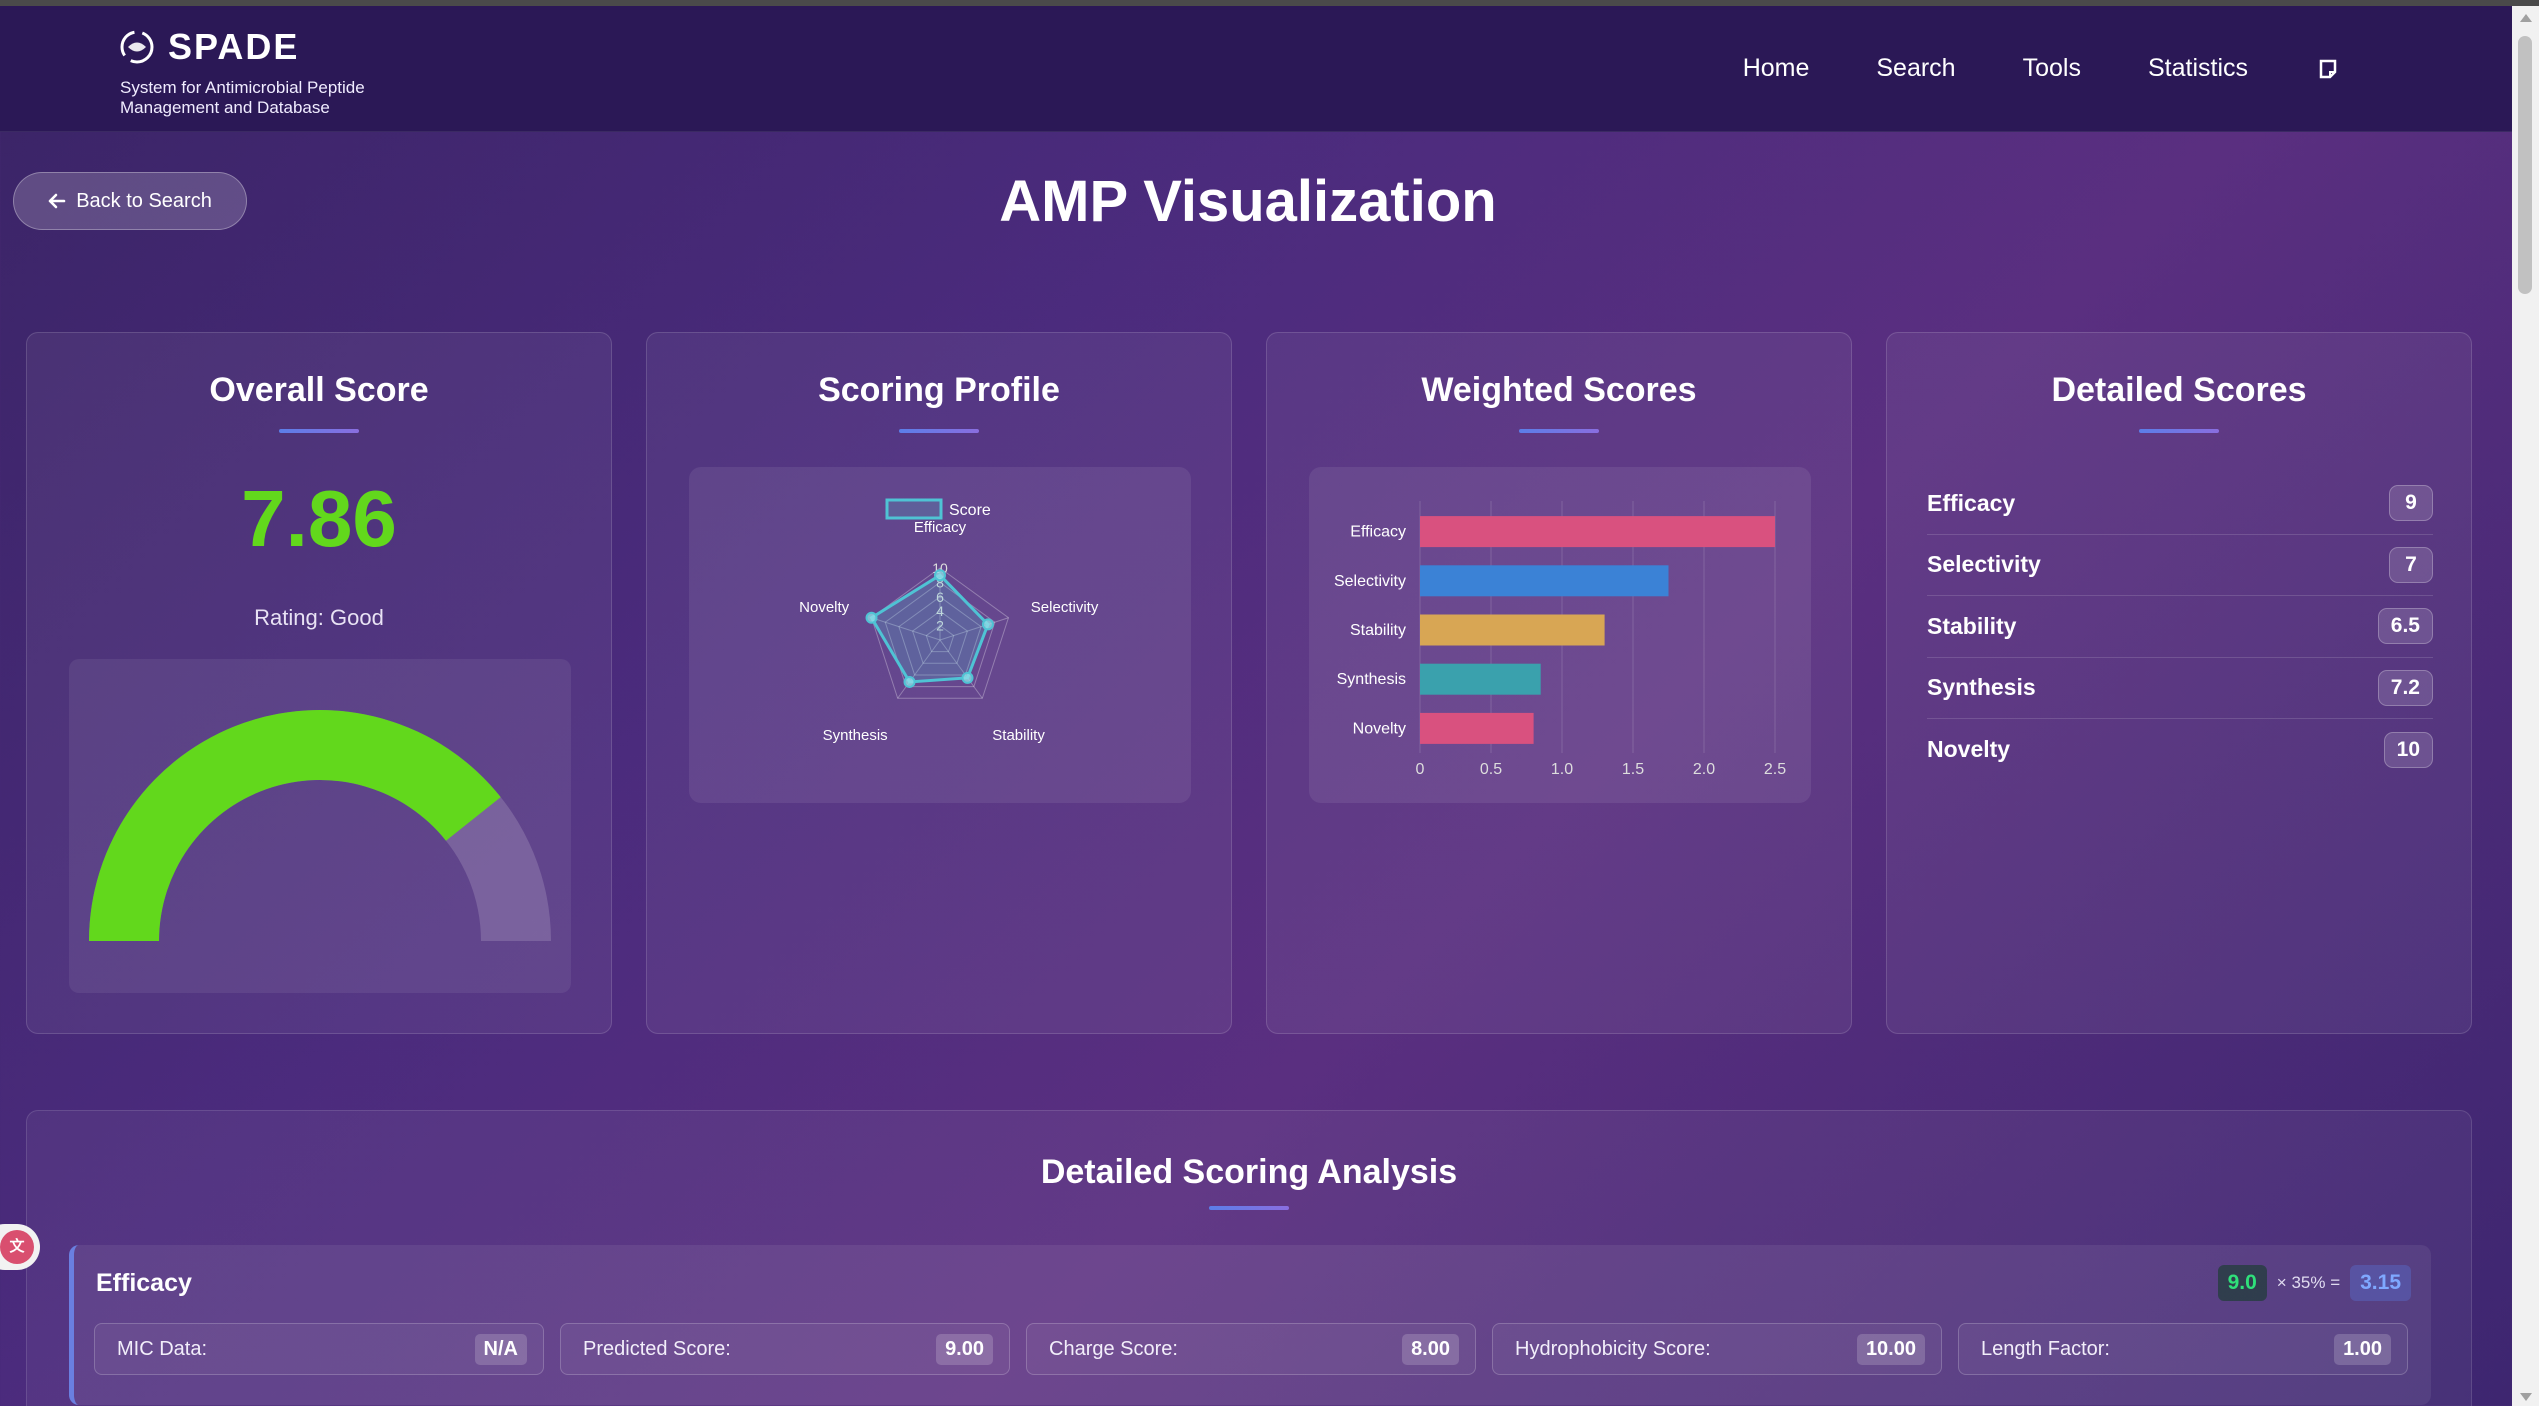 The image size is (2539, 1406). I want to click on detail-value-badge: 7, so click(2411, 564).